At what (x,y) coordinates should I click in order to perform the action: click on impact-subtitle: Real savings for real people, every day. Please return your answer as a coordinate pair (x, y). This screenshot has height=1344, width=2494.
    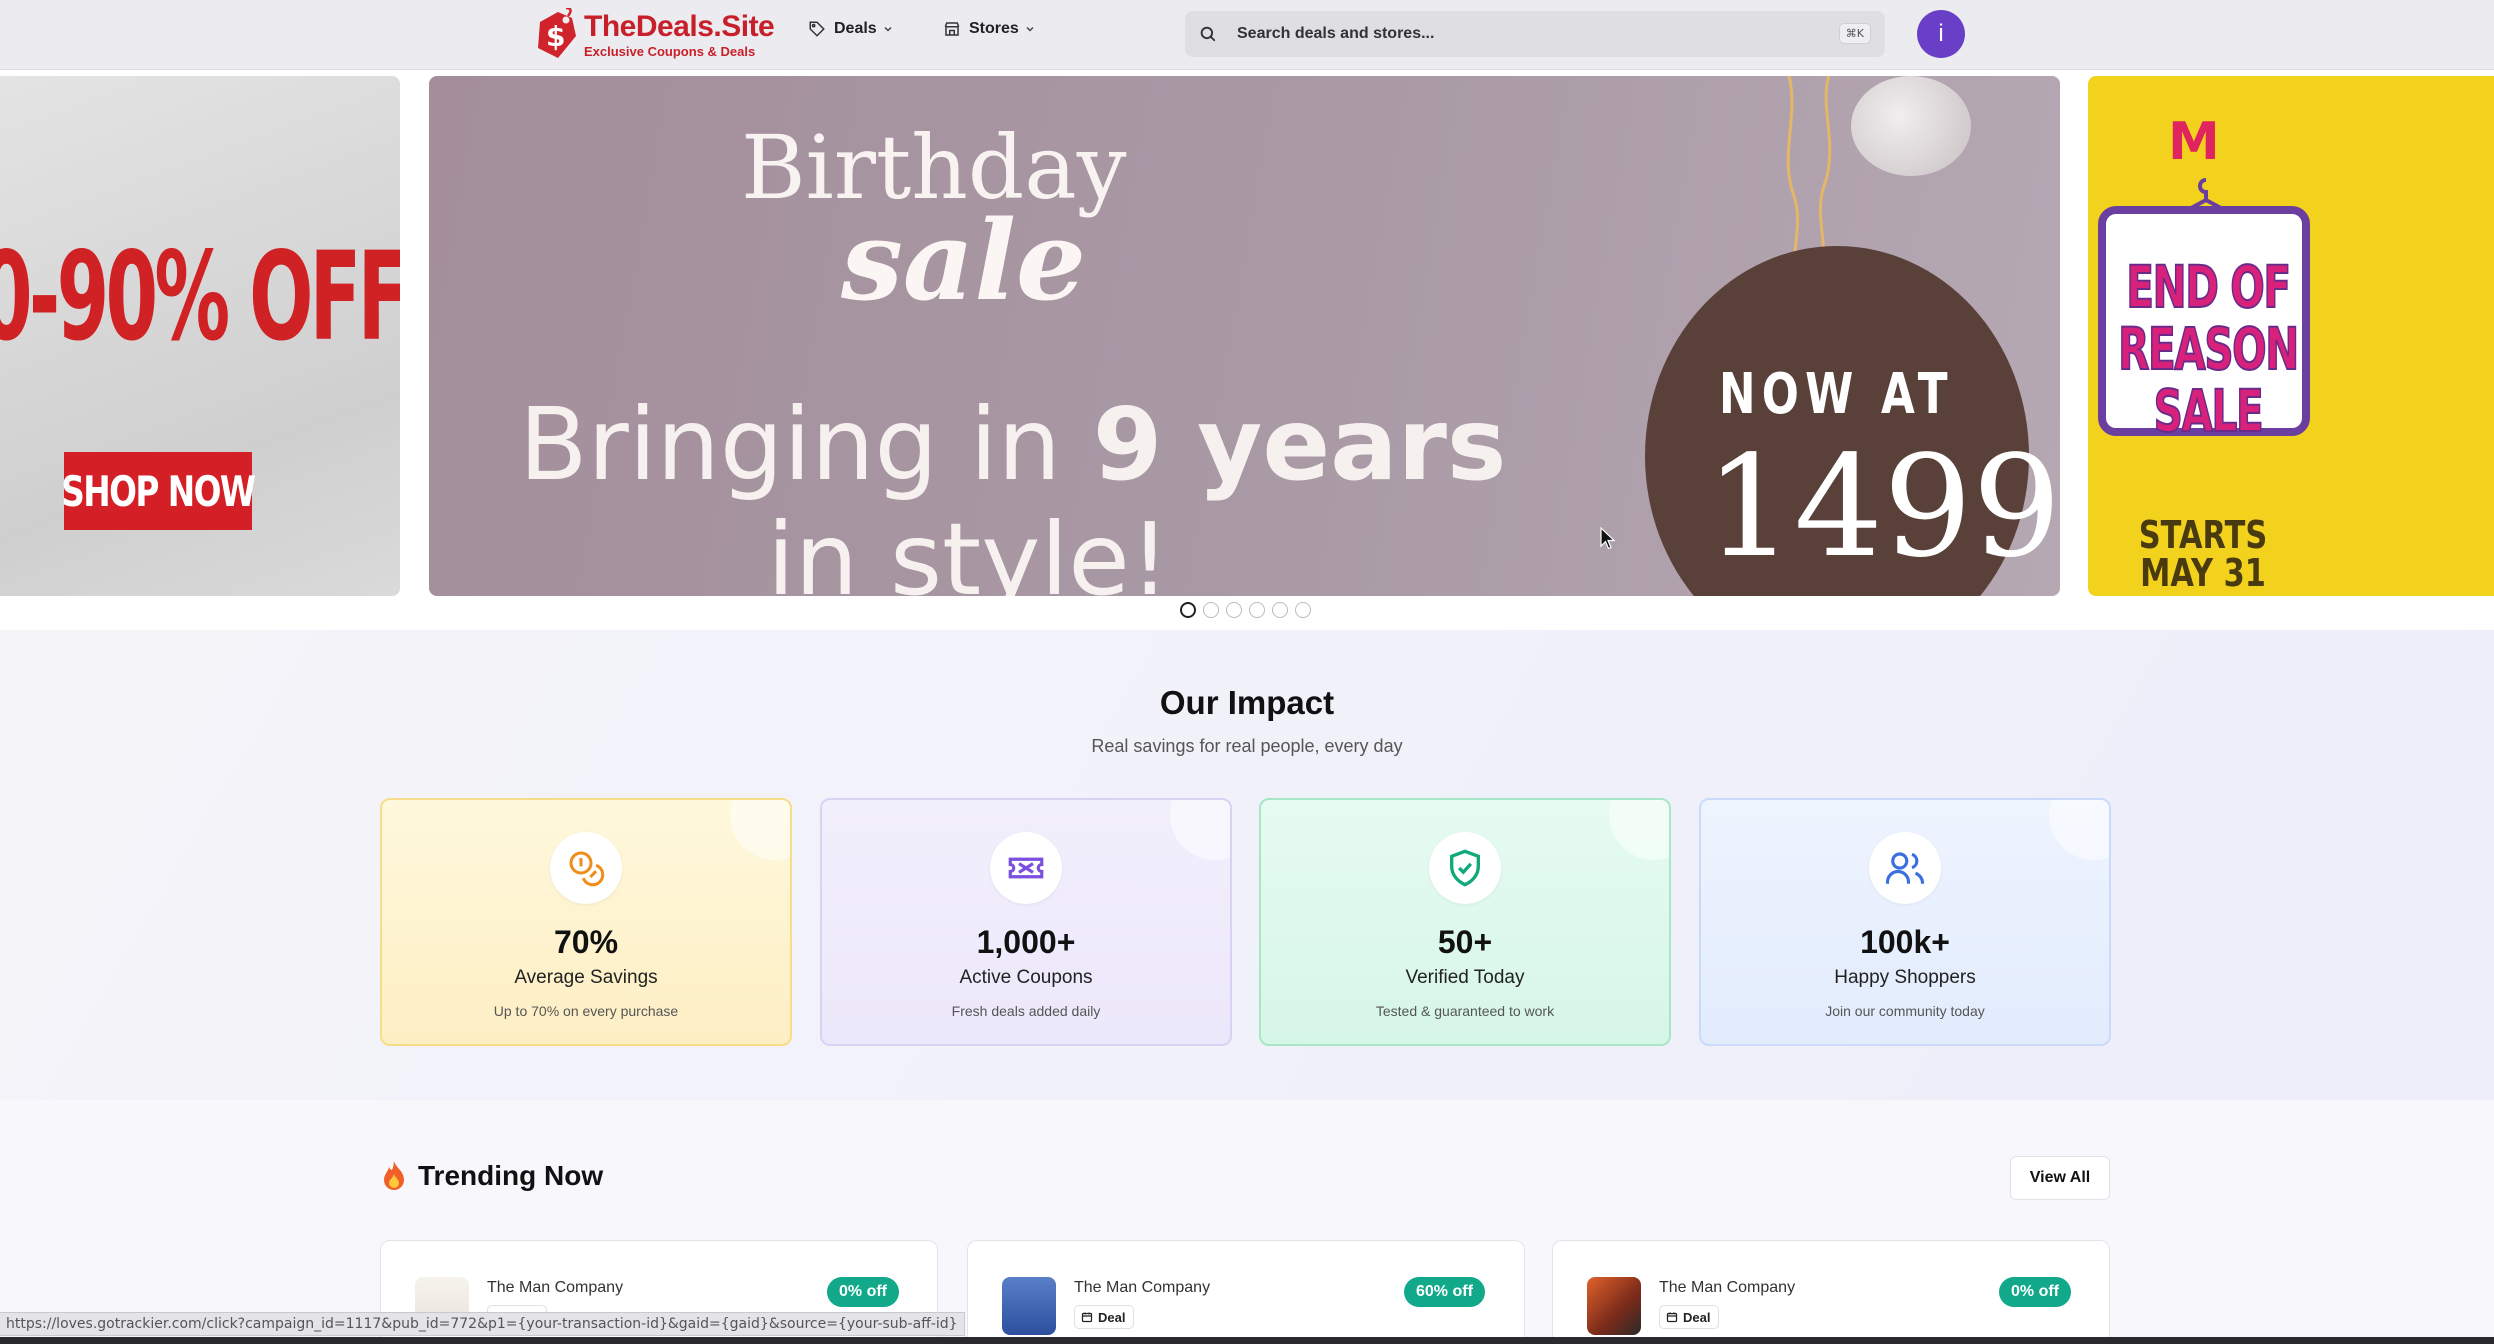
    Looking at the image, I should click on (1247, 746).